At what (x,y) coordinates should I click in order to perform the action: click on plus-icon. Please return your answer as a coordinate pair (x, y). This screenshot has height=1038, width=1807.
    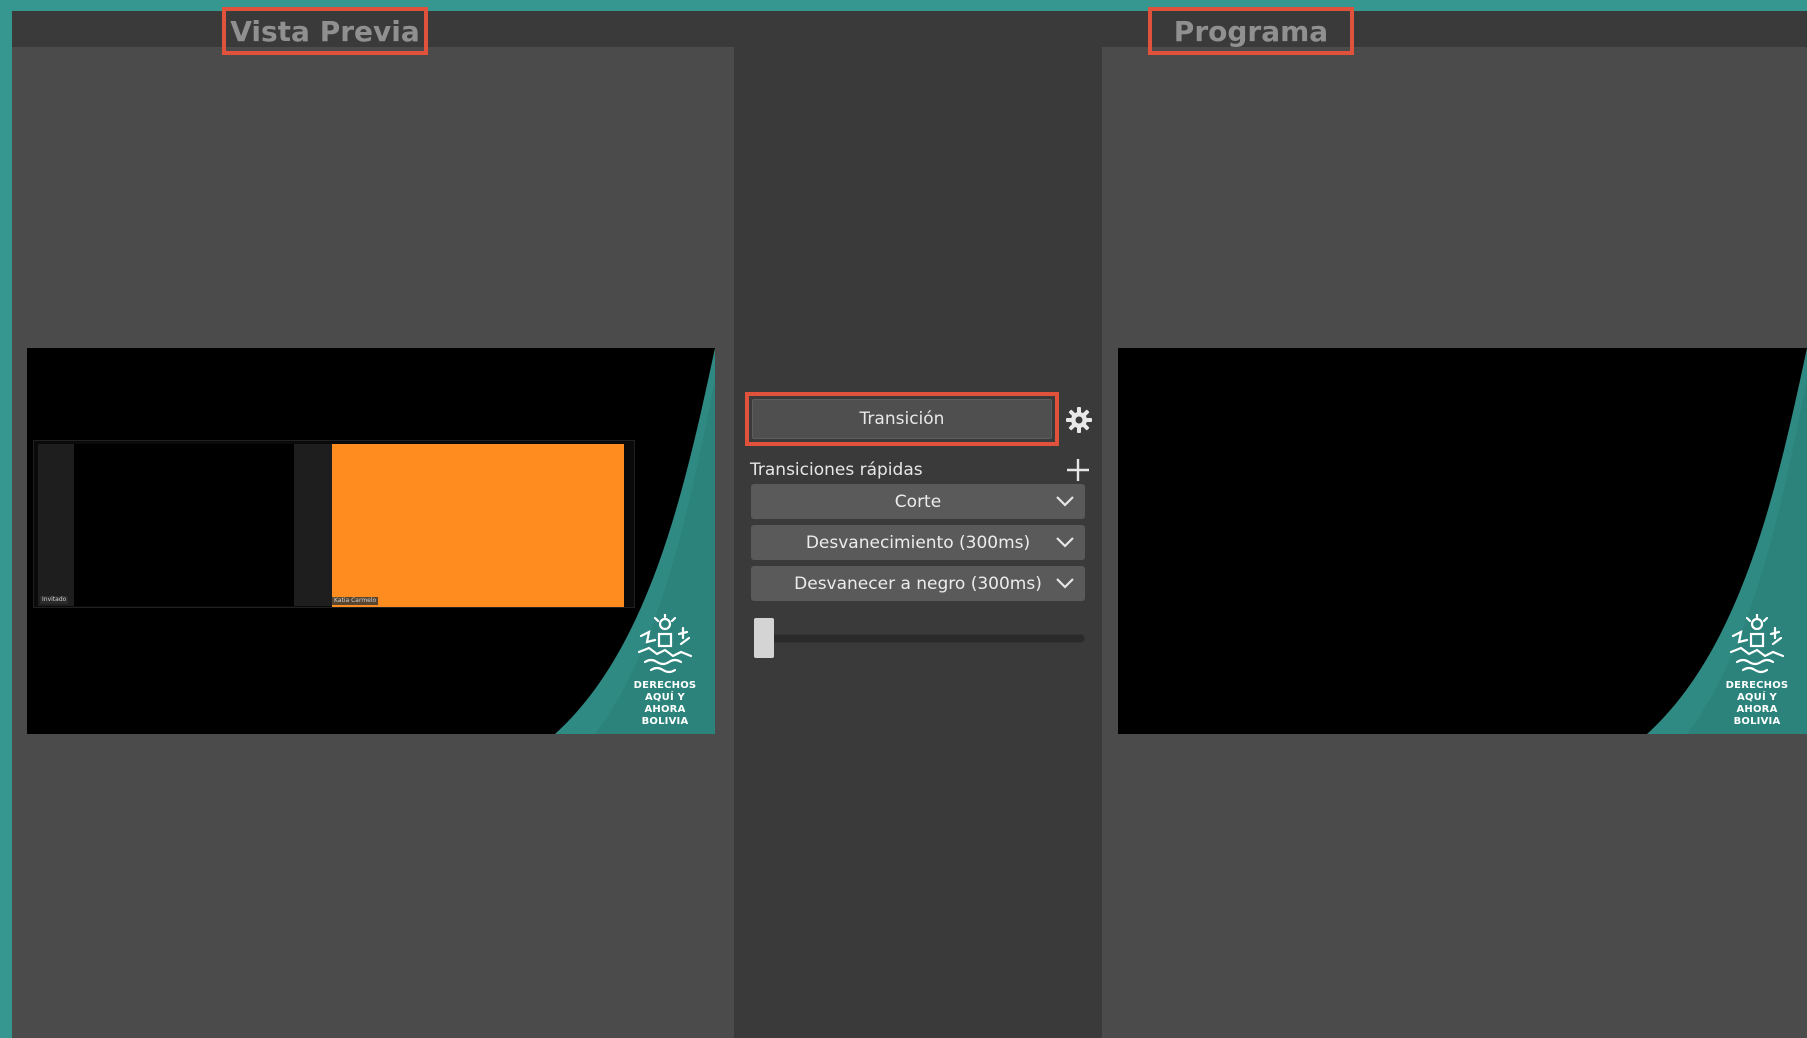
    Looking at the image, I should click on (1078, 470).